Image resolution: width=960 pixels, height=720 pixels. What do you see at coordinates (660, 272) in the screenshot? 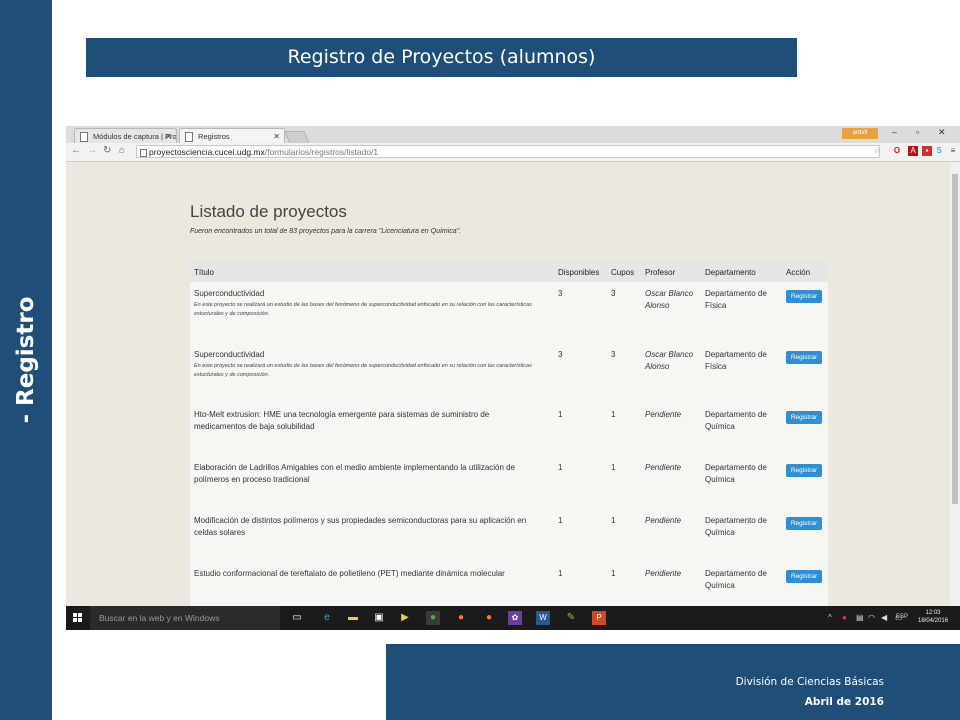
I see `col-profesor: Profesor` at bounding box center [660, 272].